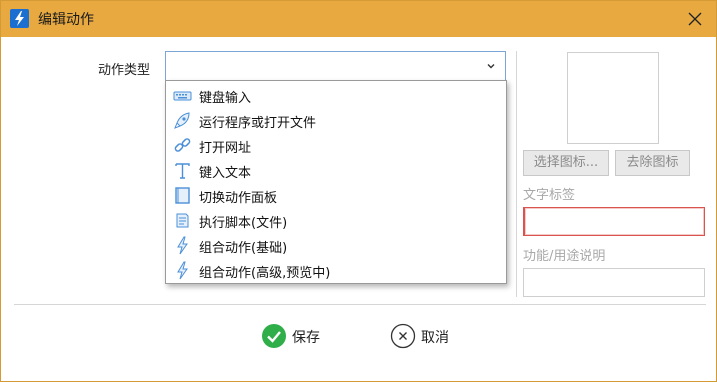  Describe the element at coordinates (19, 18) in the screenshot. I see `lightning-app-icon` at that location.